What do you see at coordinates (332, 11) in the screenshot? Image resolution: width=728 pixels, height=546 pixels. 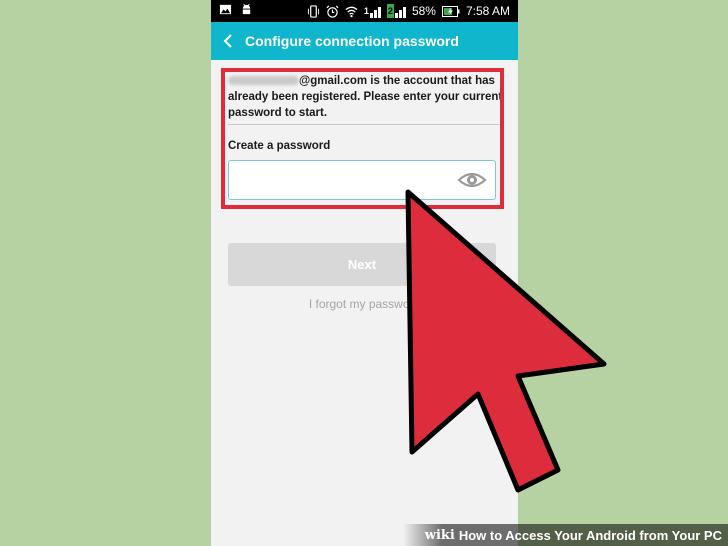 I see `alarm-icon` at bounding box center [332, 11].